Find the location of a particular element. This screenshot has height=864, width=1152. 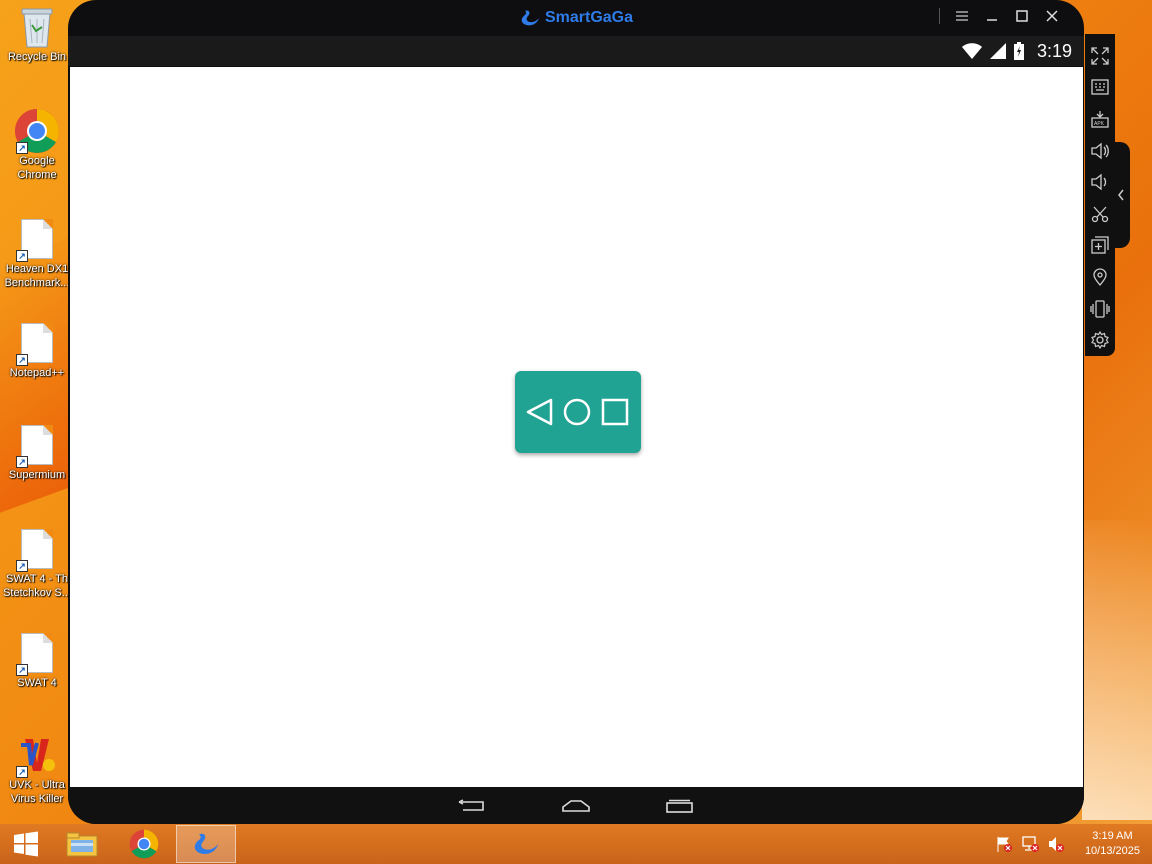

keyboard-icon is located at coordinates (1100, 87).